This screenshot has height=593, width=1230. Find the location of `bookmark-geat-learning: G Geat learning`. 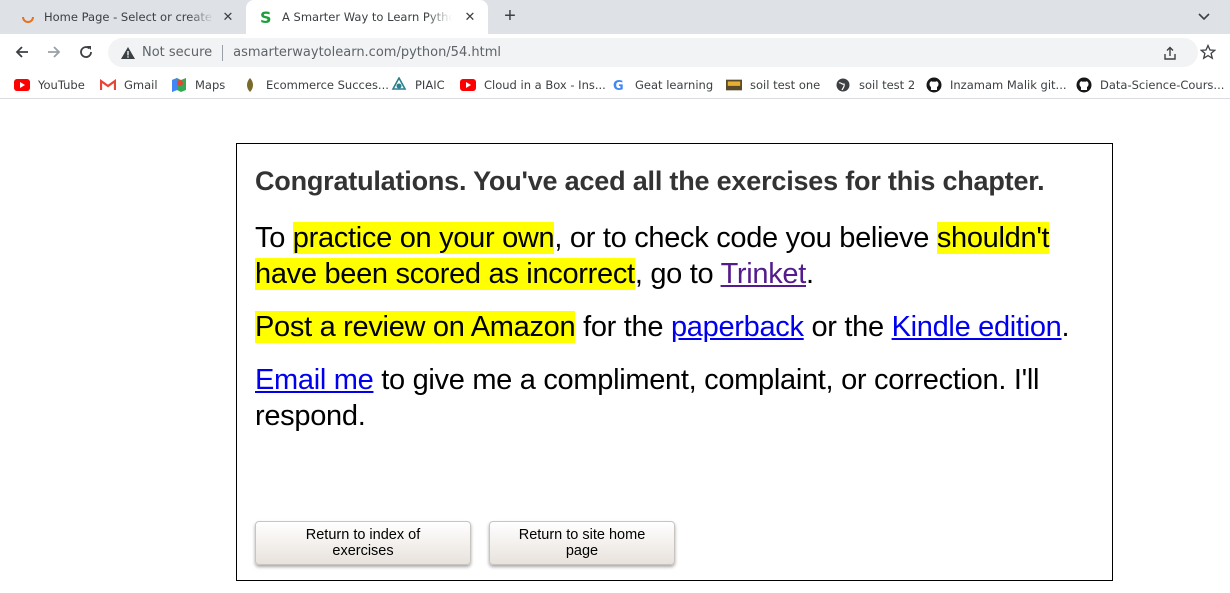

bookmark-geat-learning: G Geat learning is located at coordinates (662, 85).